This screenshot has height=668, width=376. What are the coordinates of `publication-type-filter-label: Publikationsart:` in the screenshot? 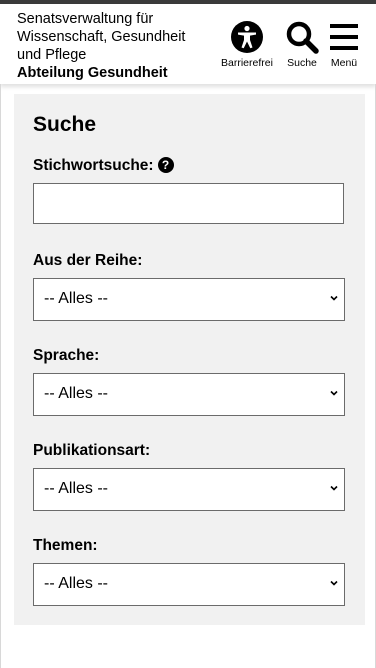 It's located at (92, 450).